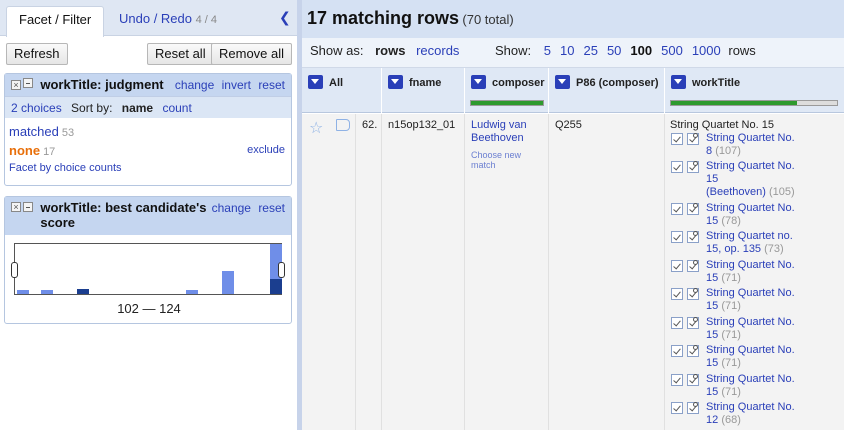  What do you see at coordinates (236, 85) in the screenshot?
I see `facet-invert-link: invert` at bounding box center [236, 85].